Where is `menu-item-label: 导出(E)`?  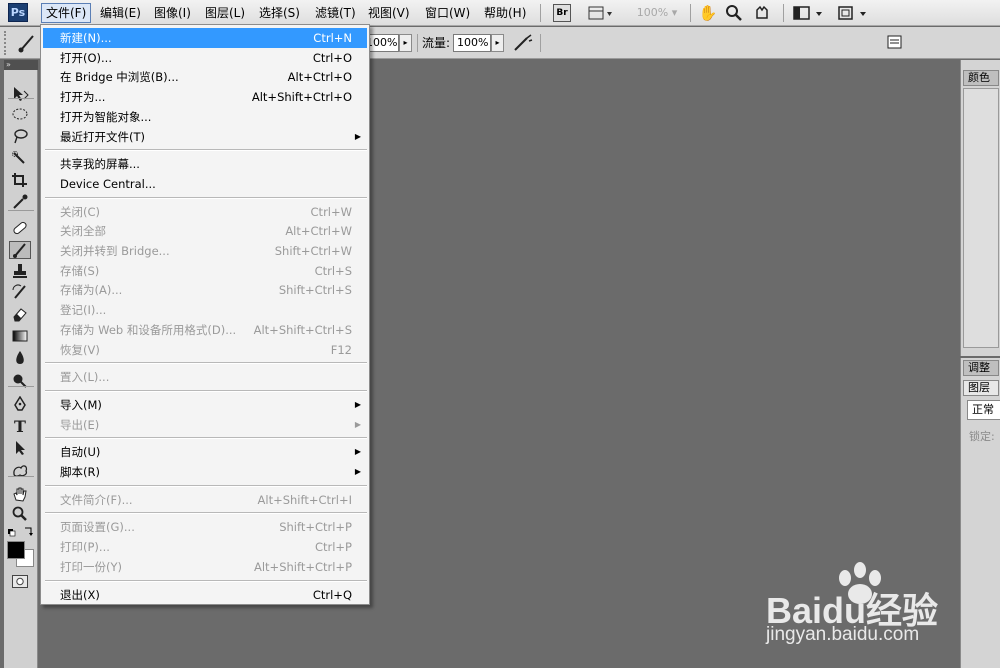 menu-item-label: 导出(E) is located at coordinates (80, 424).